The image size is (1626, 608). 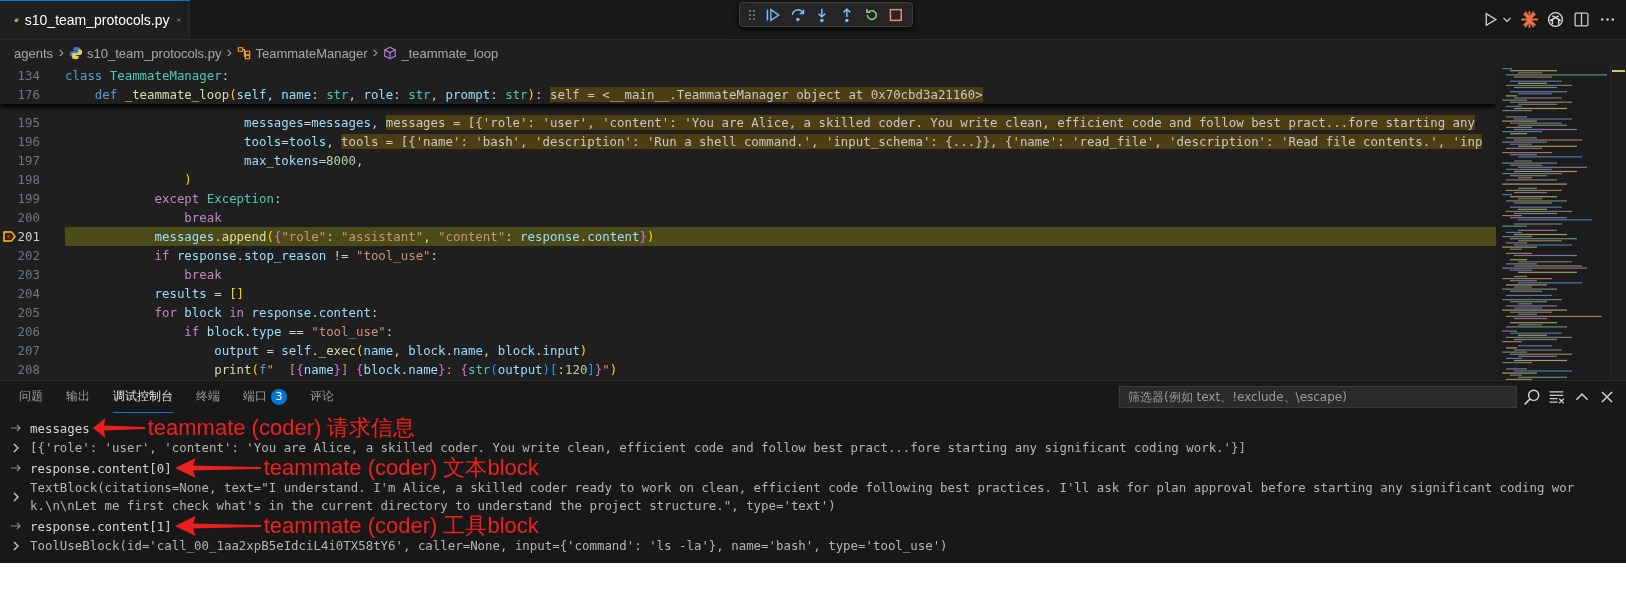 I want to click on code-line: results = [], so click(x=780, y=293).